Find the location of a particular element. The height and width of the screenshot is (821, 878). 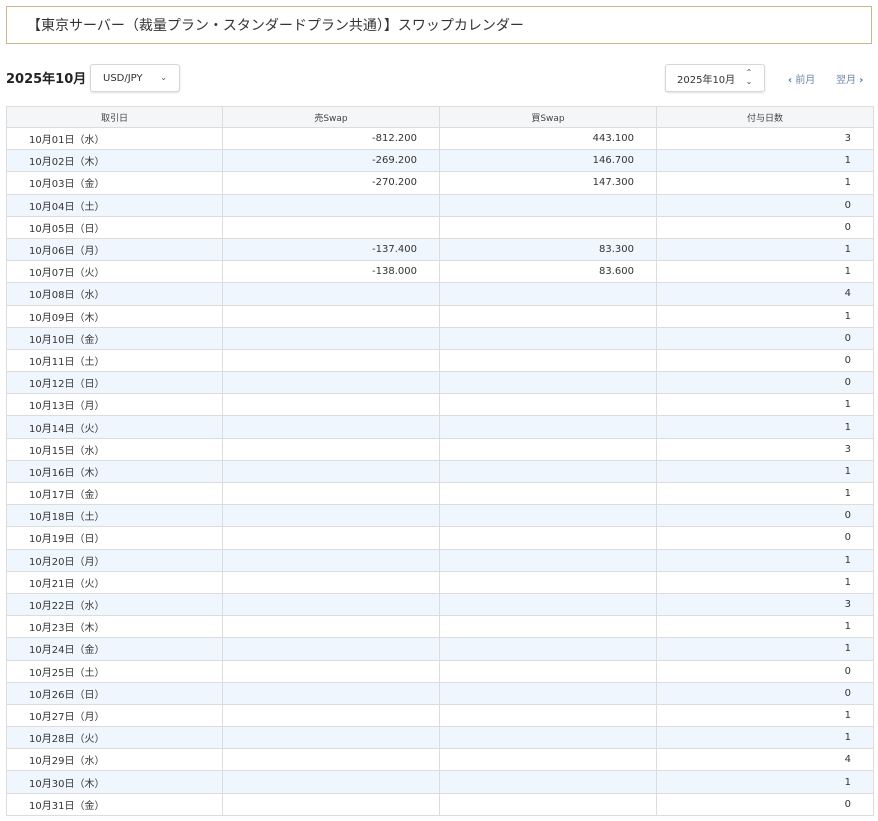

currency-pair-select: USD/JPY ⌄ is located at coordinates (135, 78).